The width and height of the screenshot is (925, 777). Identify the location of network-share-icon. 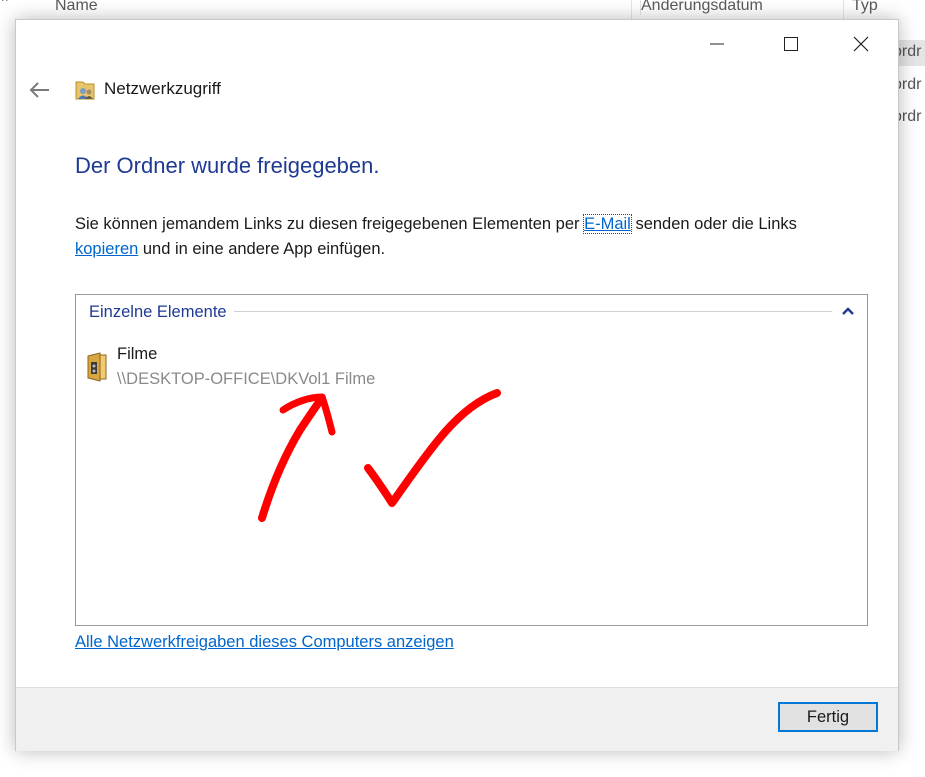
(85, 90).